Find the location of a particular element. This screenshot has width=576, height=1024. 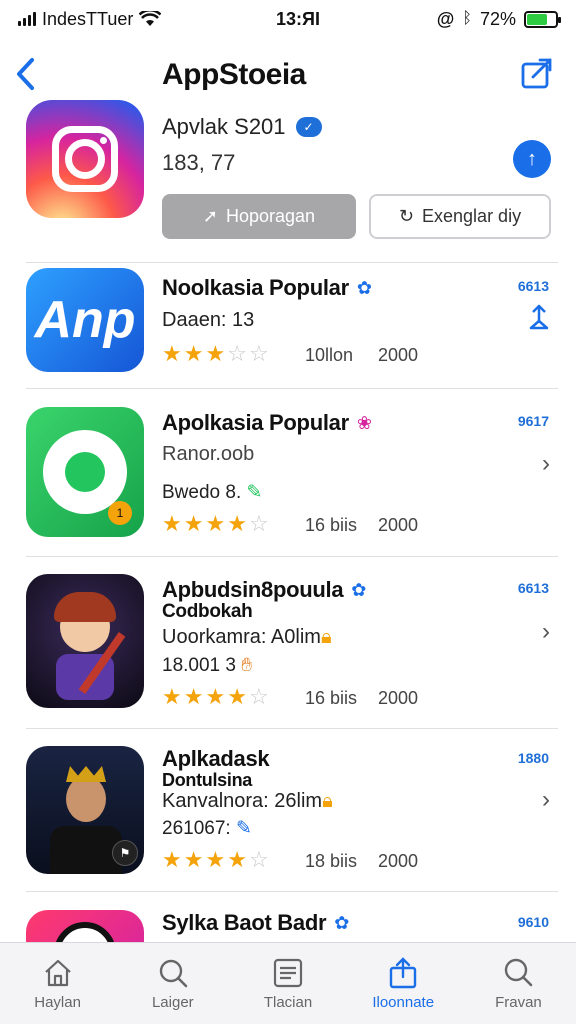

tab-label: Tlacian is located at coordinates (288, 1002).